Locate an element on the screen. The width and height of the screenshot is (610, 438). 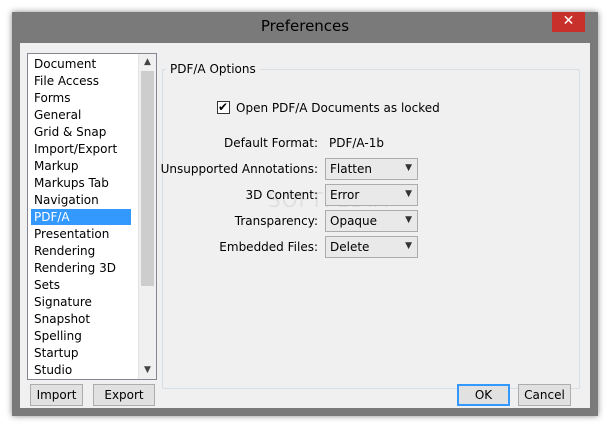
unsupported-annotations-value: Flatten is located at coordinates (351, 169).